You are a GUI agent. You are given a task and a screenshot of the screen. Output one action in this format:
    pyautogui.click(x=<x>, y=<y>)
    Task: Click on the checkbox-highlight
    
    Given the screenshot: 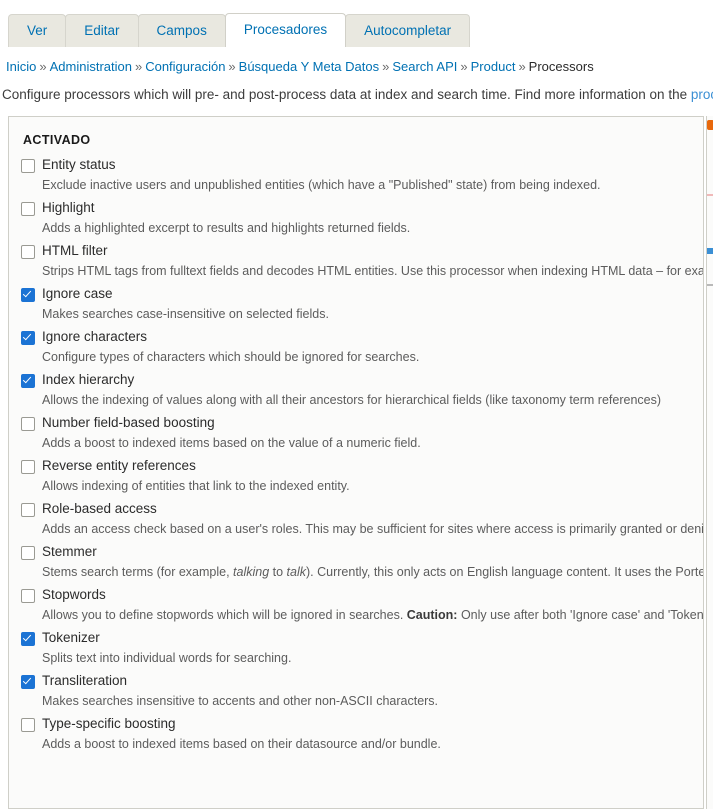 What is the action you would take?
    pyautogui.click(x=28, y=209)
    